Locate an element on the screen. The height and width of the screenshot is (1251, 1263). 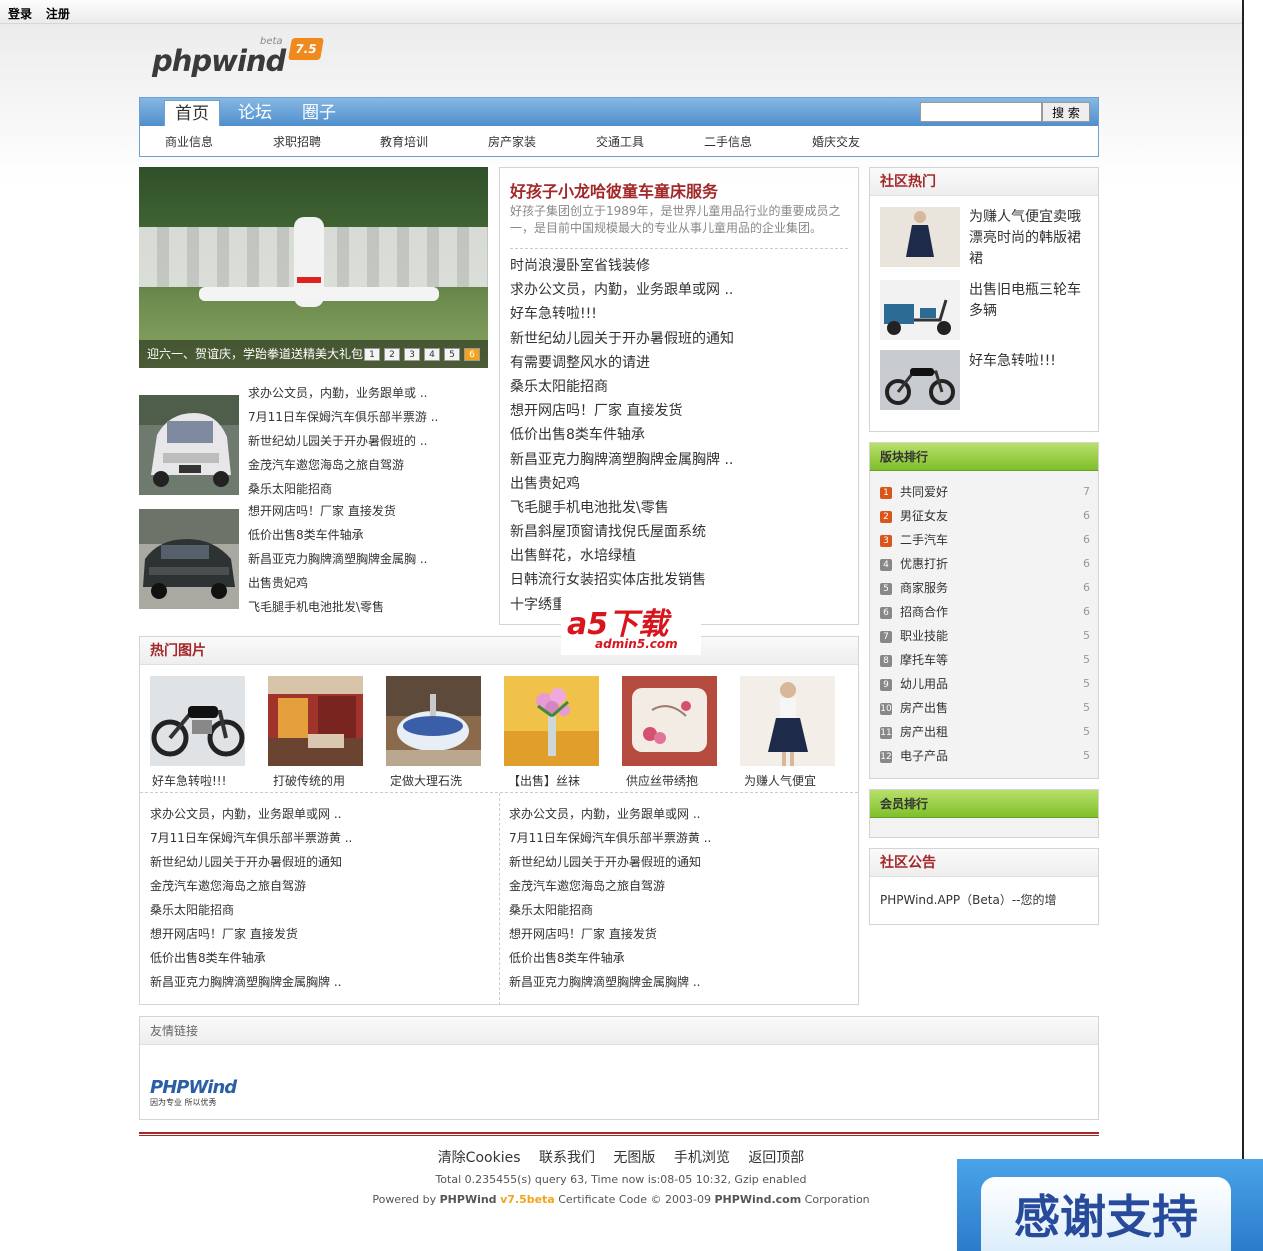
subnav-education: 教育培训 is located at coordinates (404, 141).